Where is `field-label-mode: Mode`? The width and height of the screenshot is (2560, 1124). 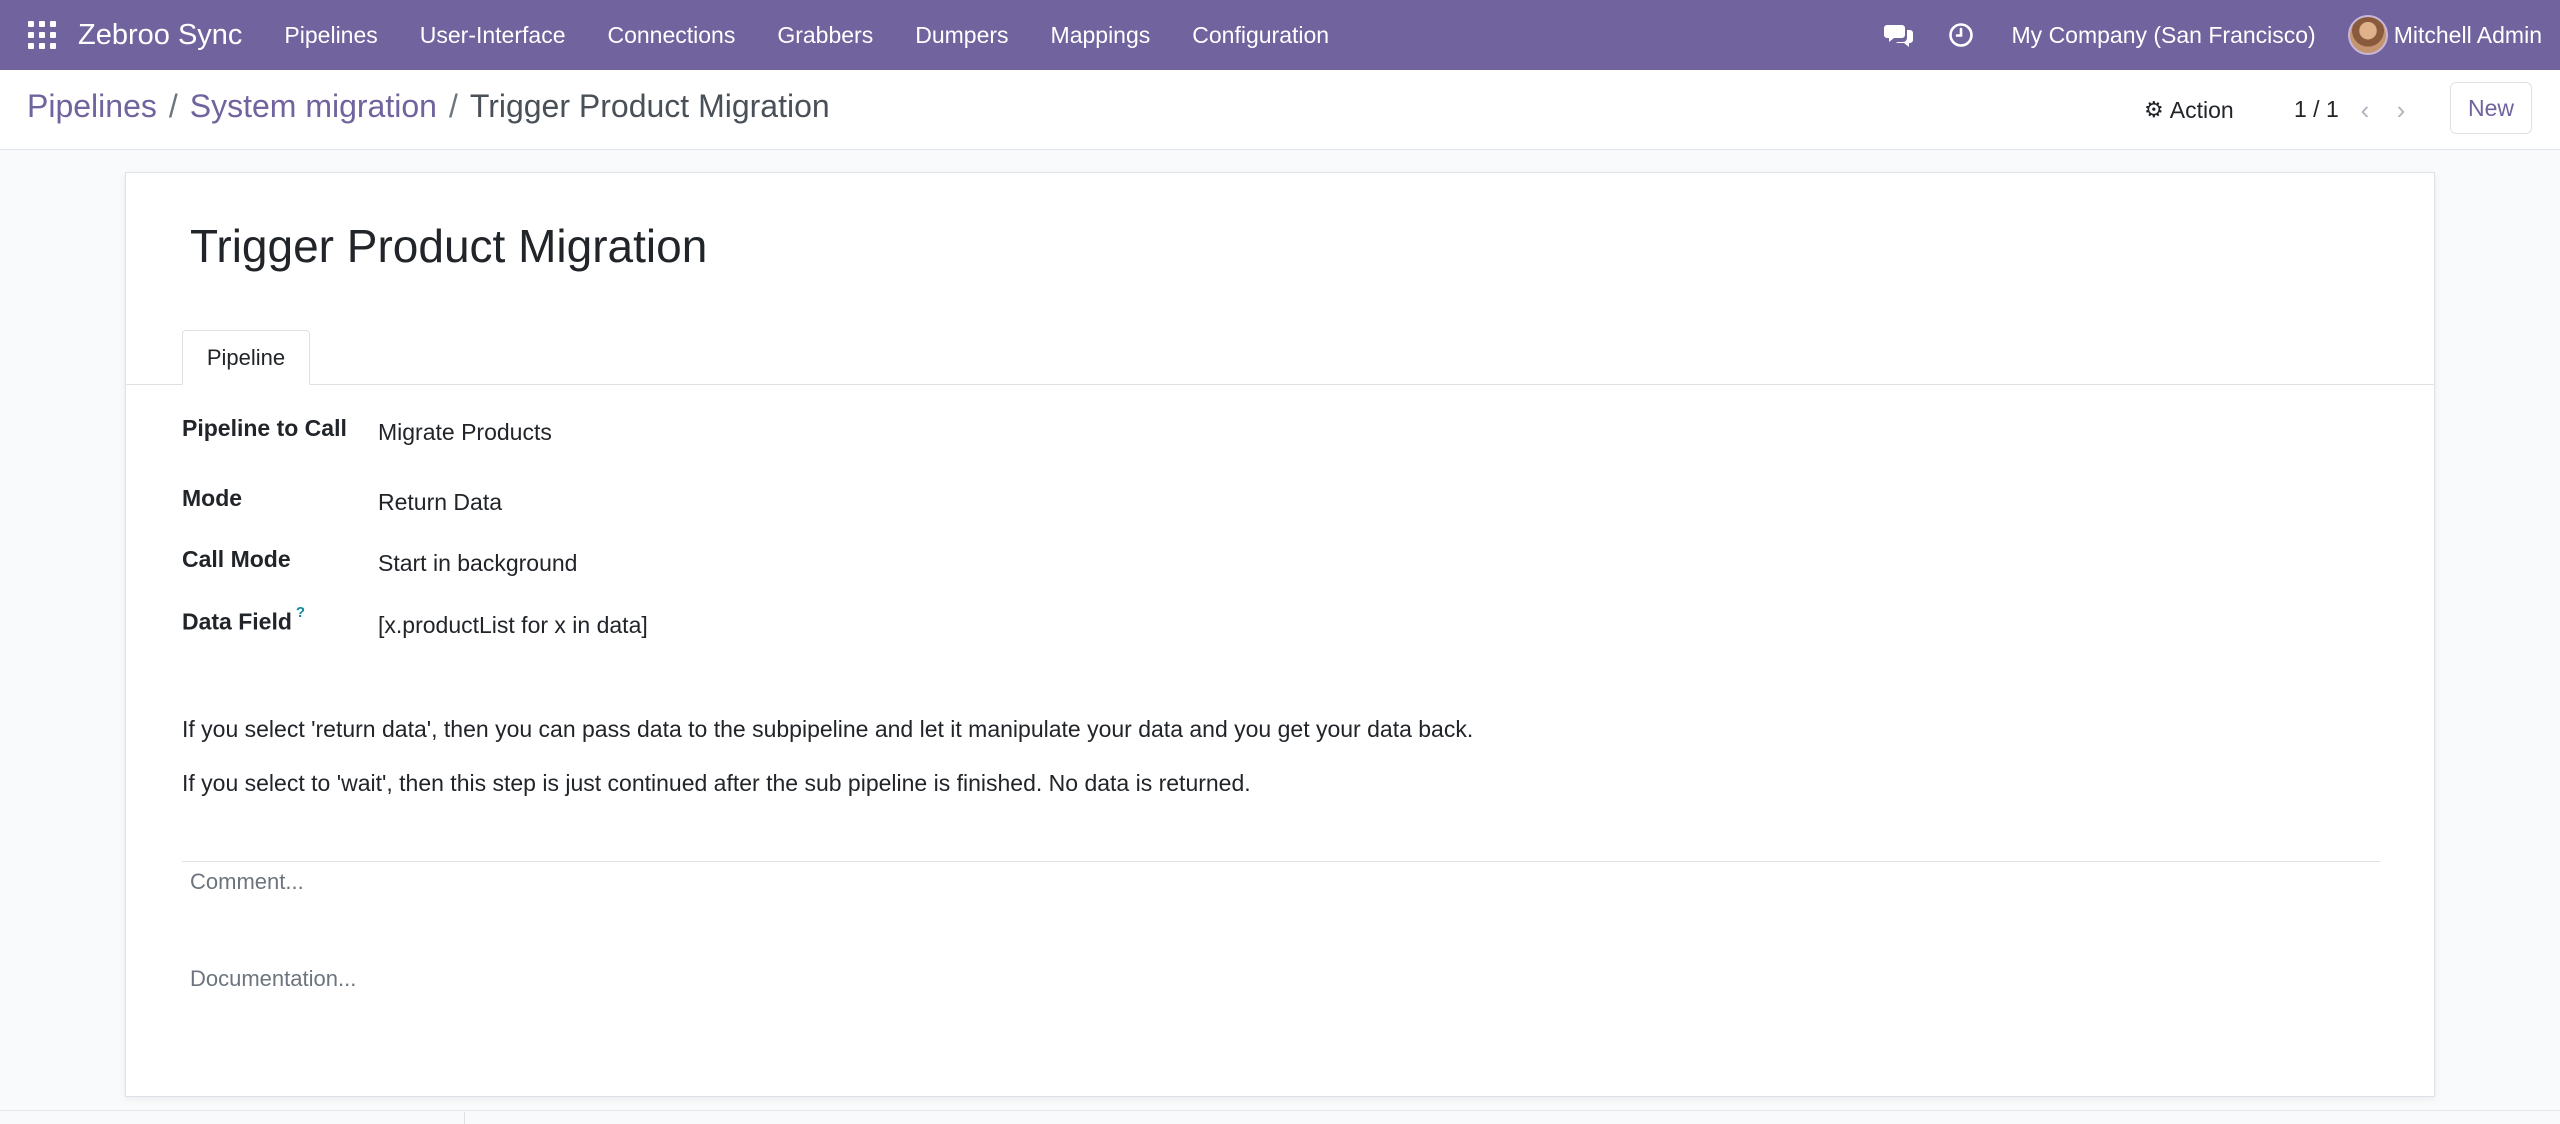
field-label-mode: Mode is located at coordinates (212, 498).